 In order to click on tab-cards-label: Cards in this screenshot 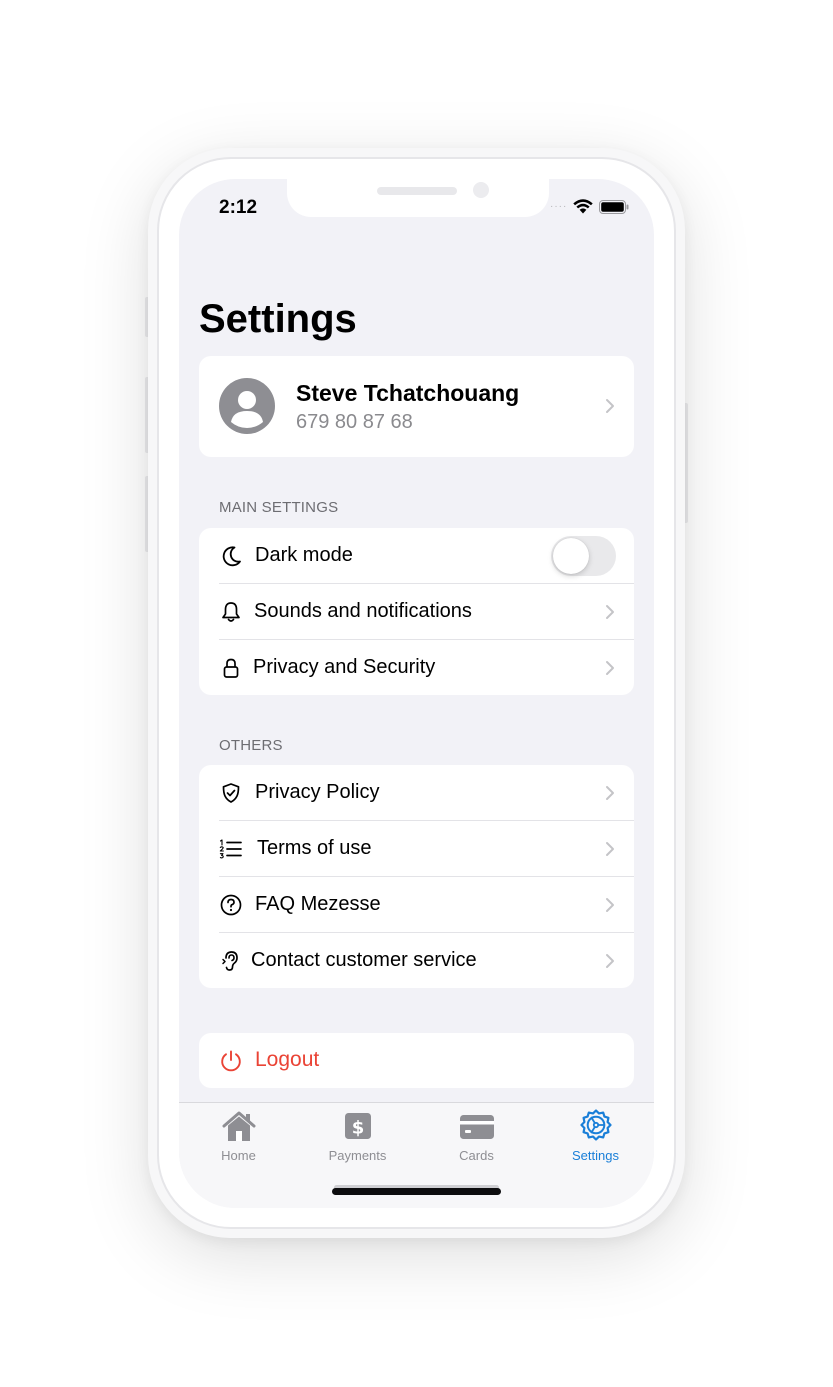, I will do `click(476, 1155)`.